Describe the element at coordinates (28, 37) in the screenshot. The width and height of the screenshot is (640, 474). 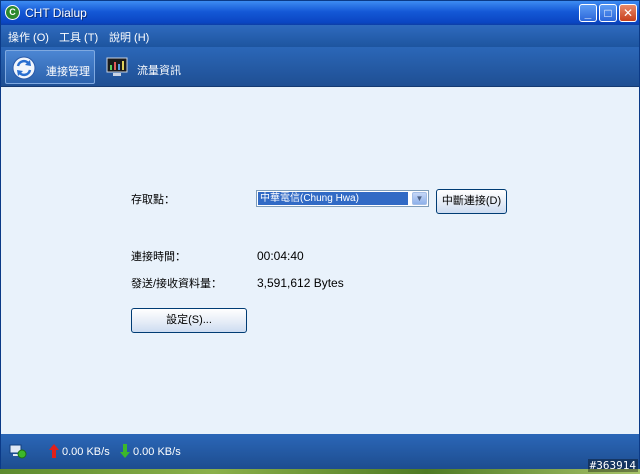
I see `menu-operation: 操作 (O)` at that location.